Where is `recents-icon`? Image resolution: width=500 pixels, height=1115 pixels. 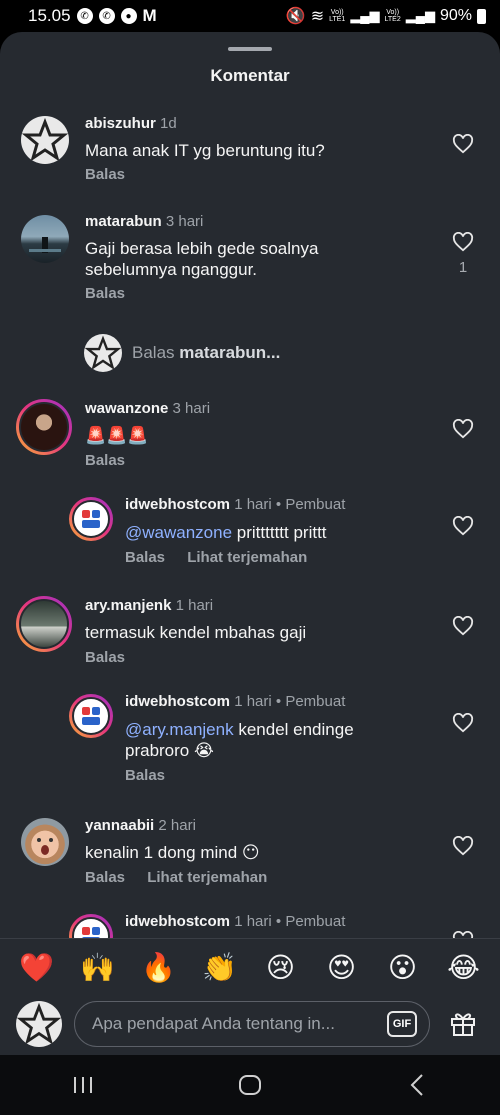 recents-icon is located at coordinates (83, 1085).